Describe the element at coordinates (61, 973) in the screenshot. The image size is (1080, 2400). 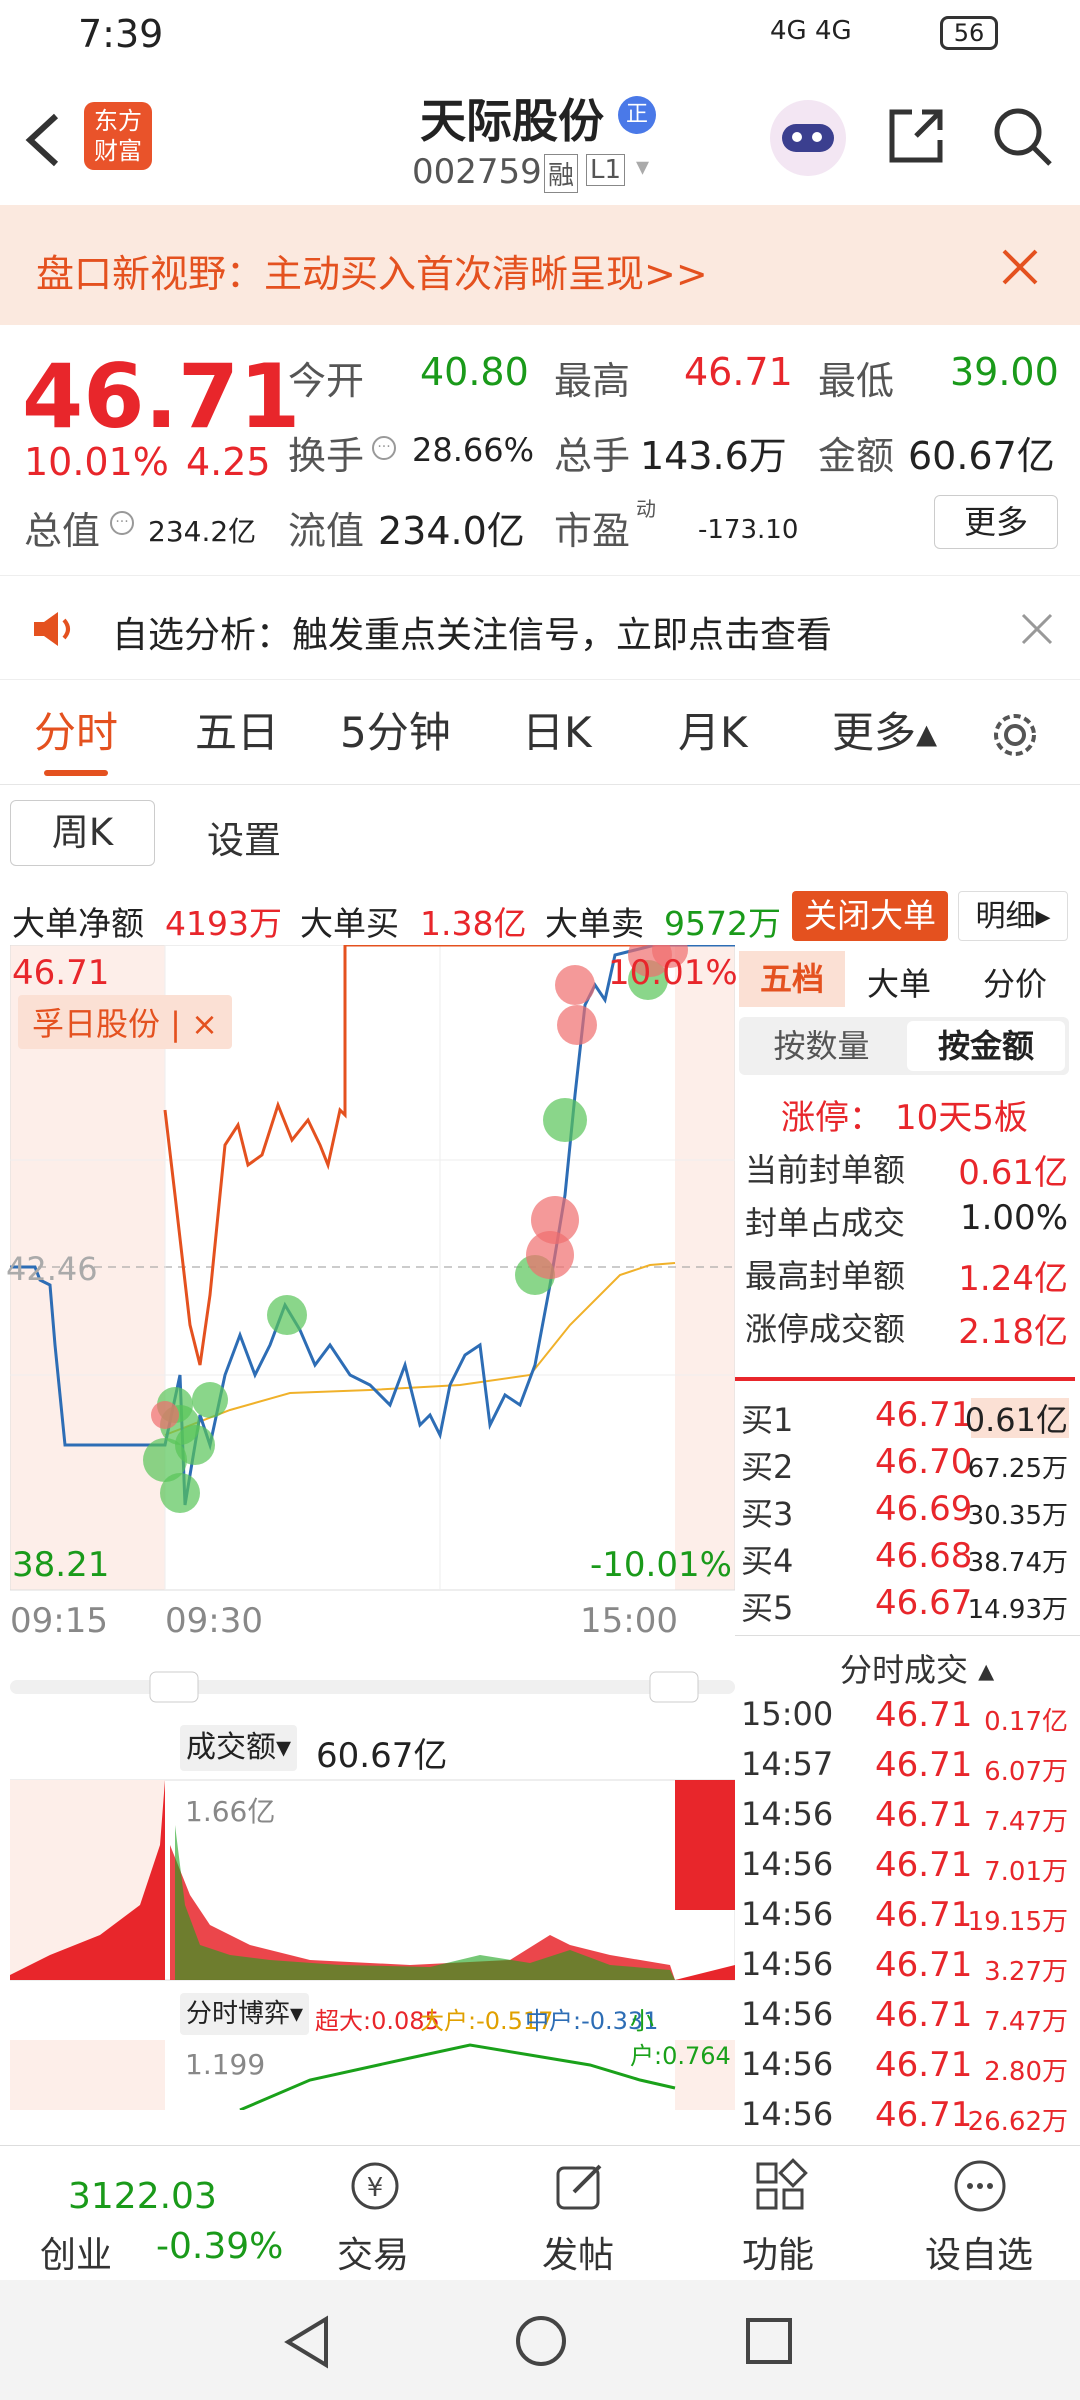
I see `price-high-label: 46.71` at that location.